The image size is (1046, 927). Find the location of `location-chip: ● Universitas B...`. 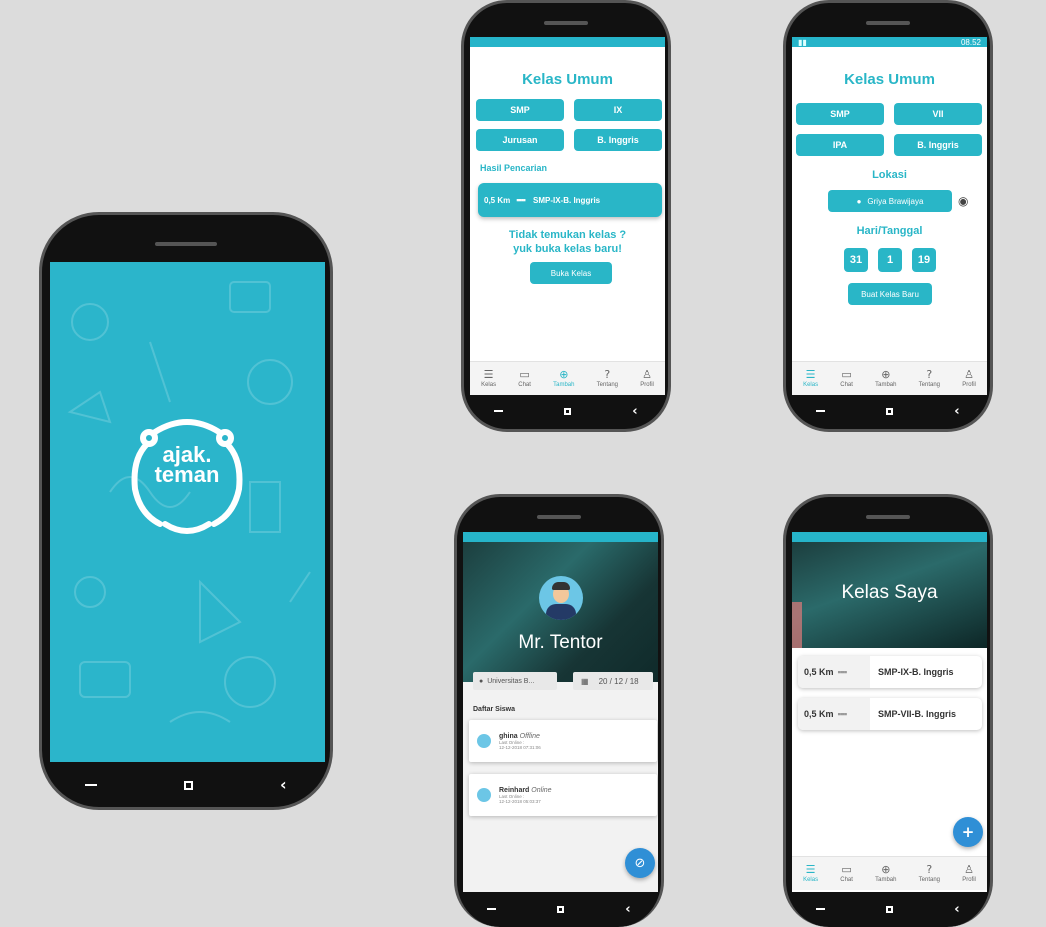

location-chip: ● Universitas B... is located at coordinates (515, 681).